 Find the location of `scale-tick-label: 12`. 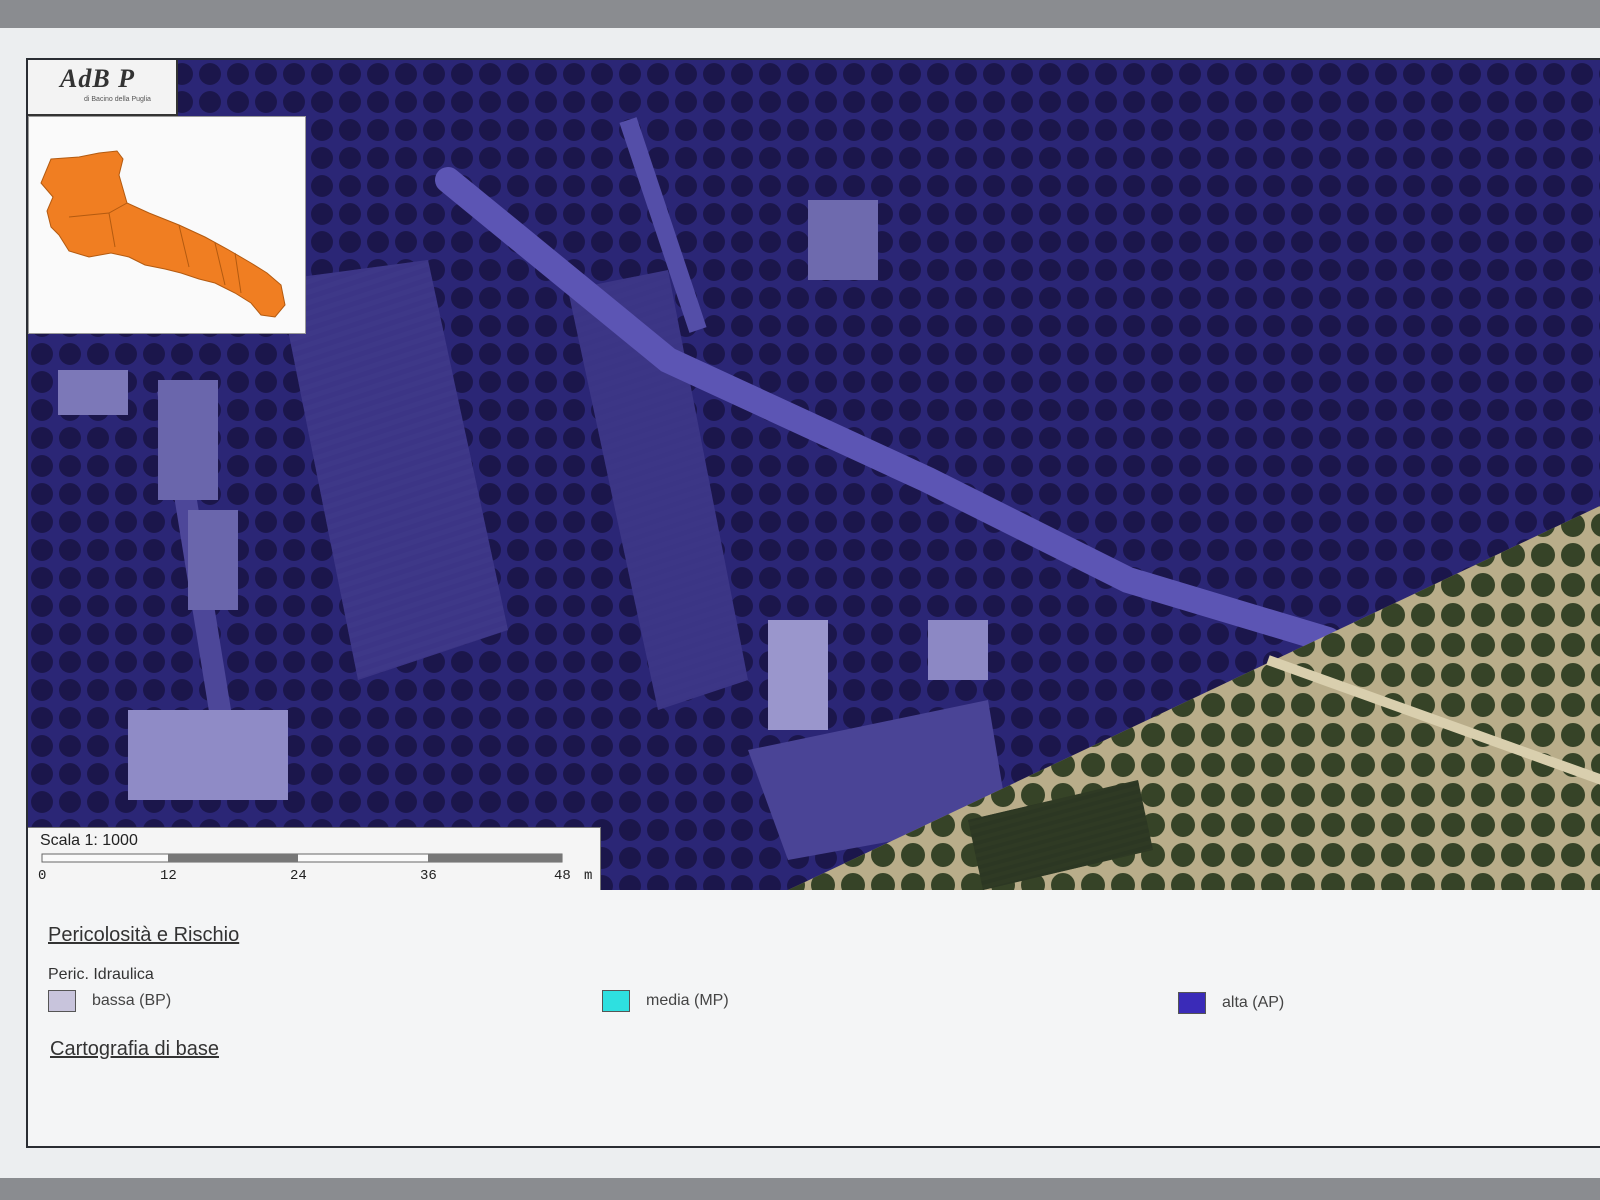

scale-tick-label: 12 is located at coordinates (168, 876).